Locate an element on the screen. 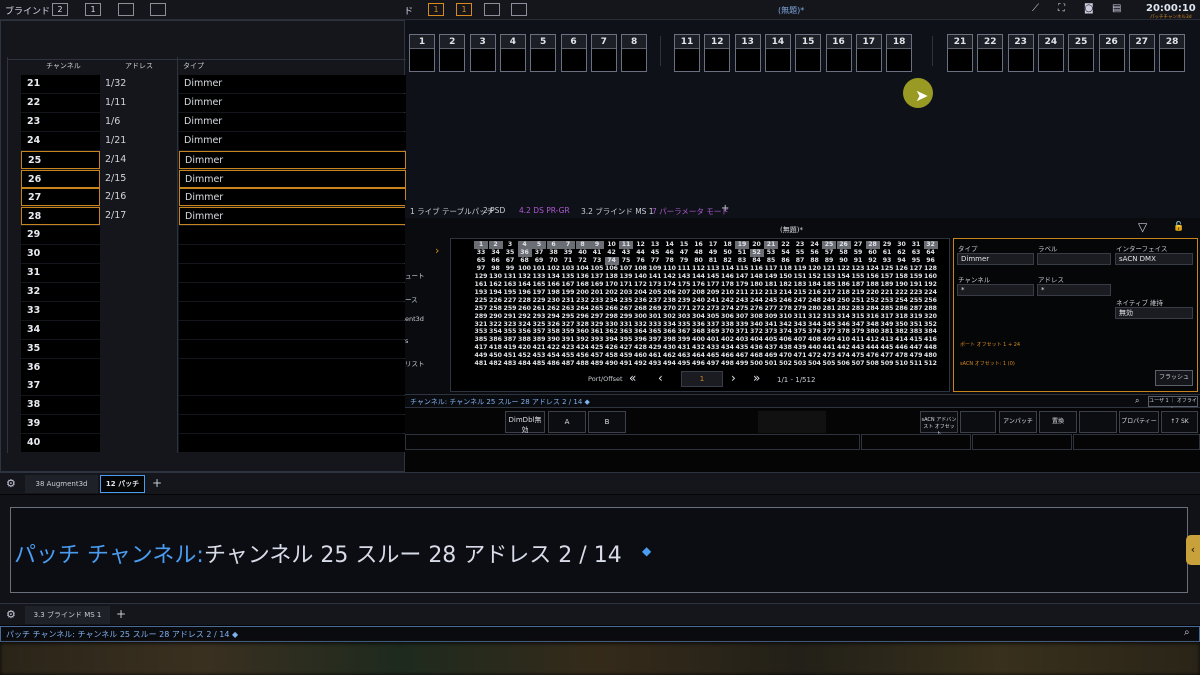  dmx-address-cell: 316 is located at coordinates (873, 317).